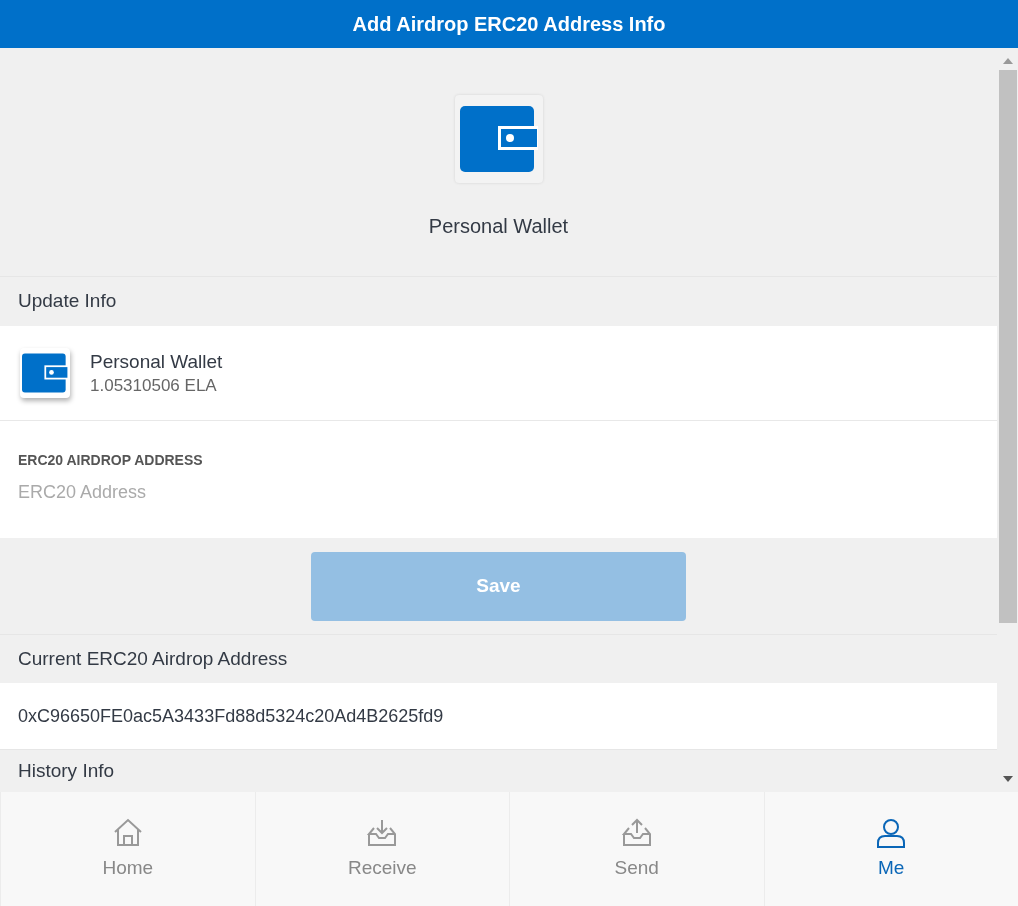 The image size is (1018, 906). What do you see at coordinates (1007, 61) in the screenshot?
I see `scroll-up-arrow-icon` at bounding box center [1007, 61].